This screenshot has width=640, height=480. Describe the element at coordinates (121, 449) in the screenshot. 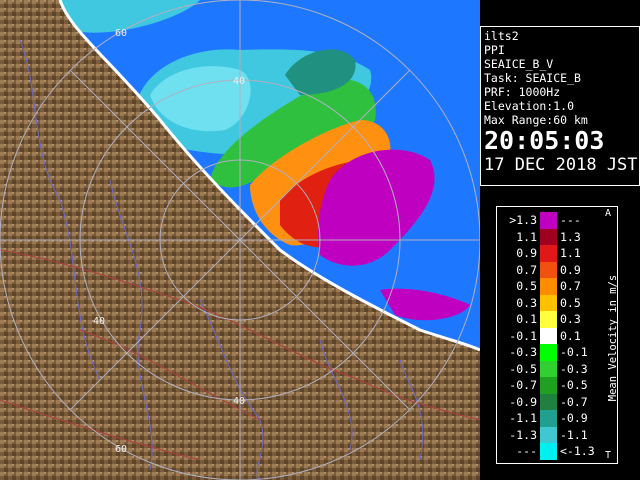

I see `range-label-bottom-outer: 60` at that location.